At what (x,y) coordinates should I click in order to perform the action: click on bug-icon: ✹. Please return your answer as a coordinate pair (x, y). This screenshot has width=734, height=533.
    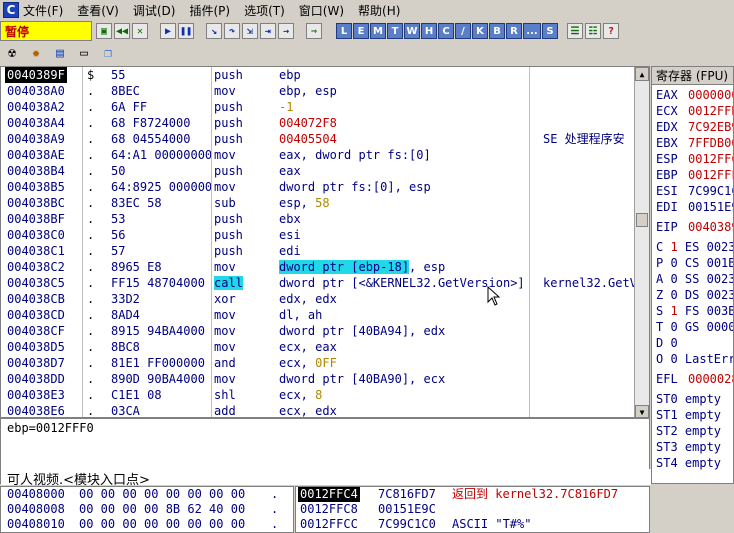
    Looking at the image, I should click on (36, 53).